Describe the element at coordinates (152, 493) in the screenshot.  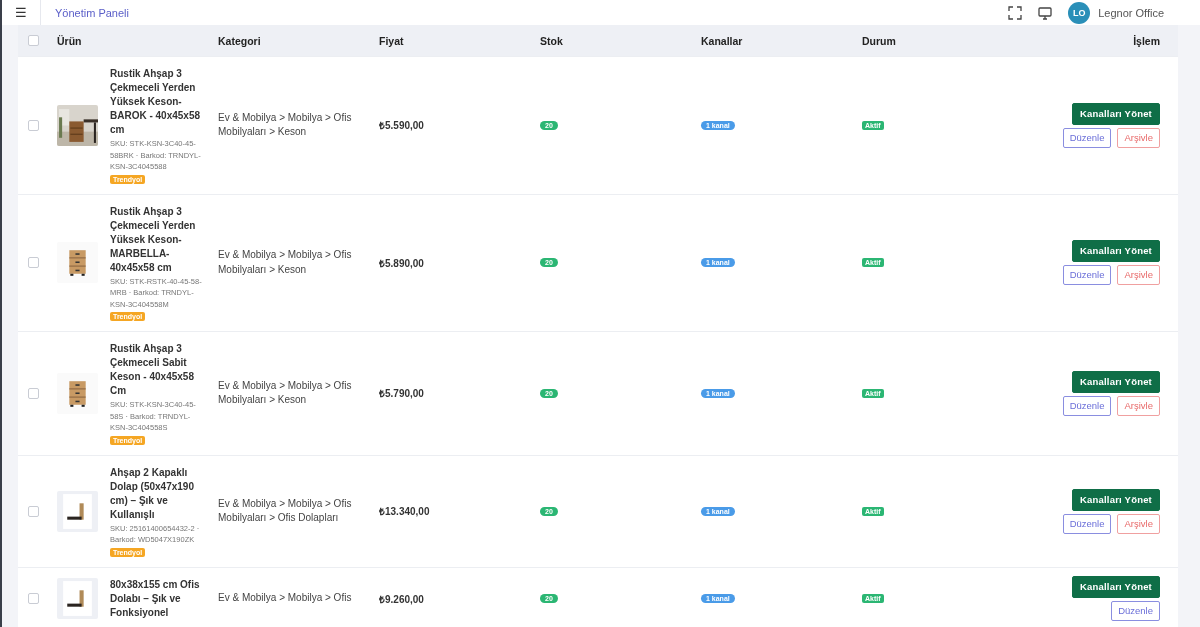
I see `product-title: Ahşap 2 Kapaklı Dolap (50x47x190 cm) – Şık ve Kullanışlı` at that location.